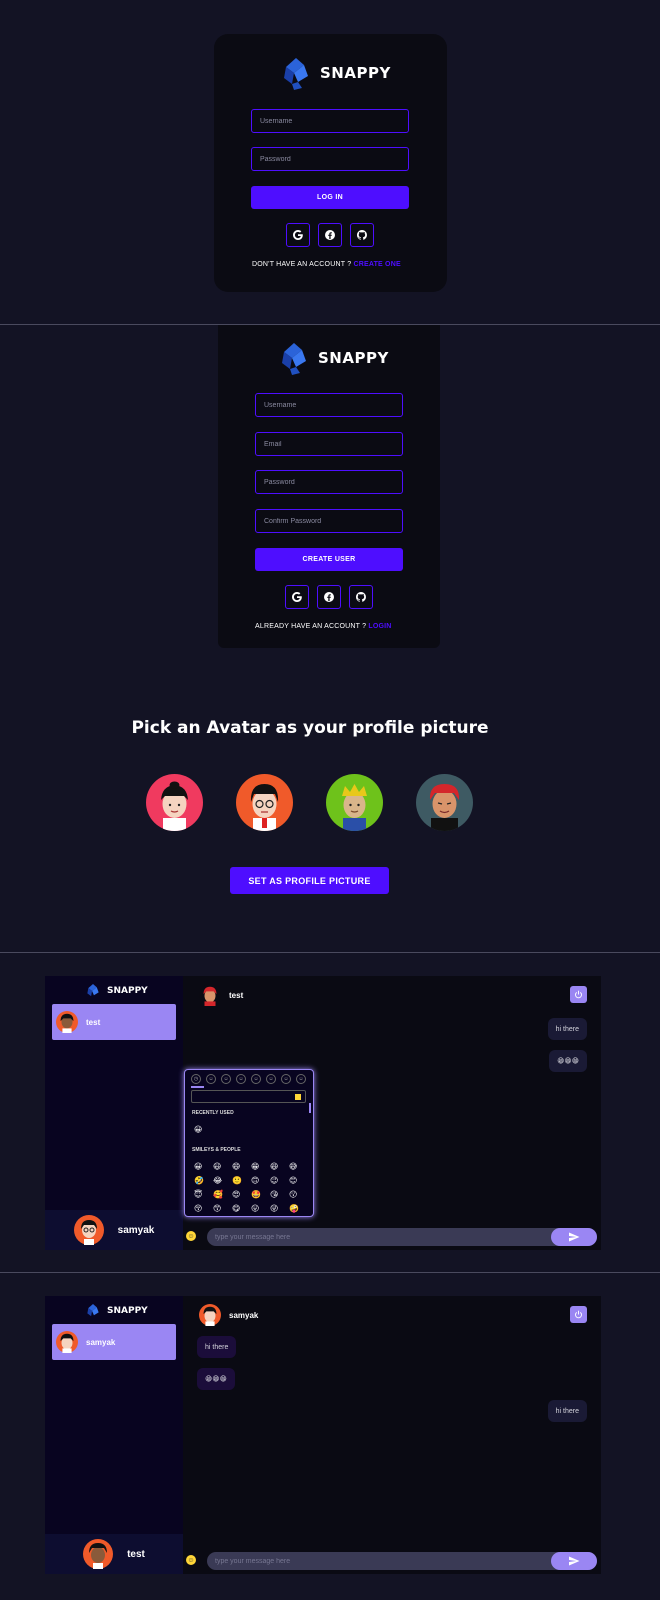 This screenshot has width=660, height=1600. I want to click on chat-input-bar: ☺, so click(392, 1238).